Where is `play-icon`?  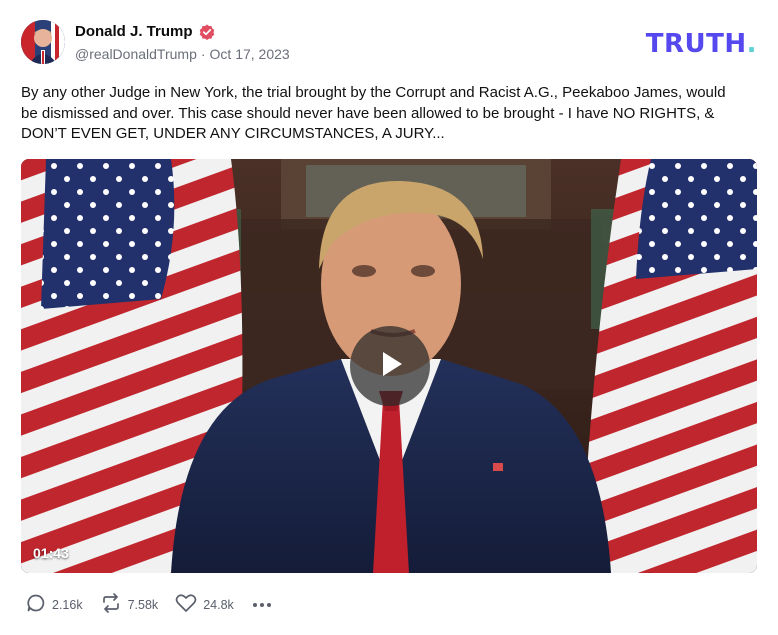 play-icon is located at coordinates (390, 366).